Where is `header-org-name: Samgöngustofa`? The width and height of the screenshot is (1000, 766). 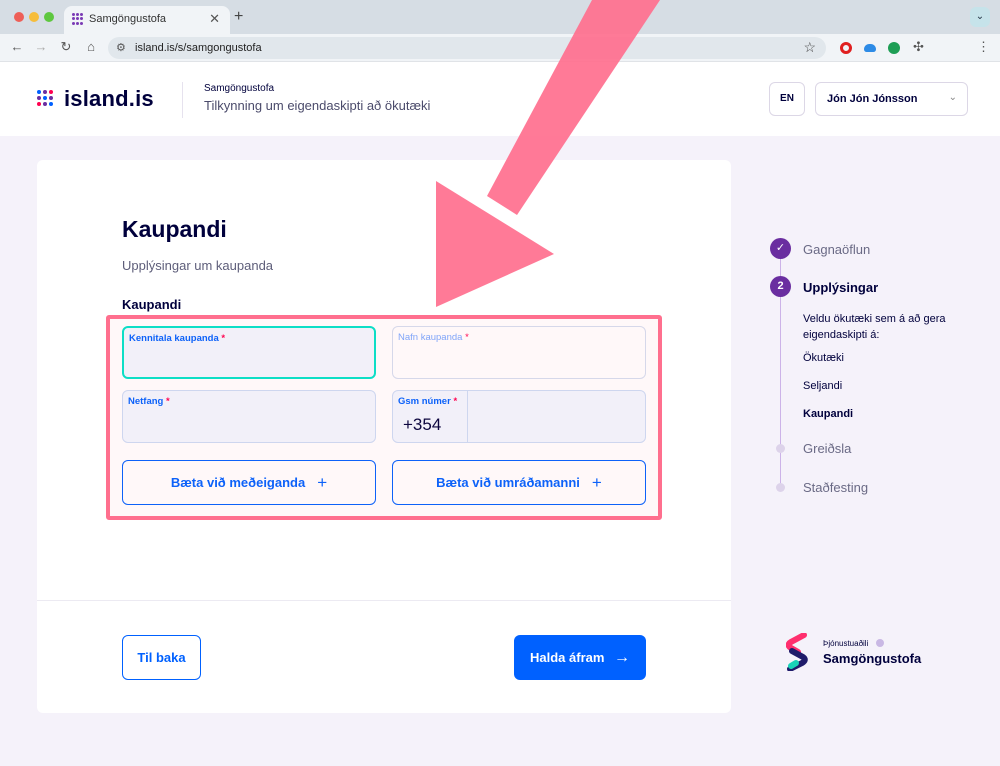
header-org-name: Samgöngustofa is located at coordinates (239, 88).